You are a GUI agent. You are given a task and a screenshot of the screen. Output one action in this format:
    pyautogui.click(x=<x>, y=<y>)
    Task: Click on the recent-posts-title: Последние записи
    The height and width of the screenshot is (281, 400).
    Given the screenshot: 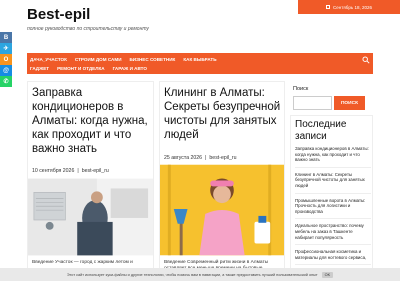 What is the action you would take?
    pyautogui.click(x=321, y=130)
    